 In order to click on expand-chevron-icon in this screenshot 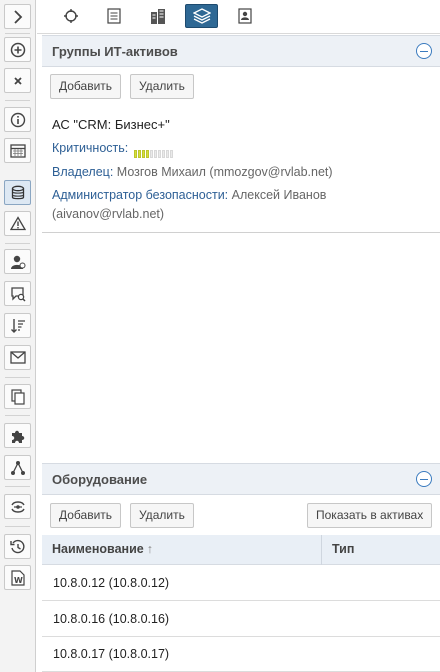, I will do `click(17, 16)`.